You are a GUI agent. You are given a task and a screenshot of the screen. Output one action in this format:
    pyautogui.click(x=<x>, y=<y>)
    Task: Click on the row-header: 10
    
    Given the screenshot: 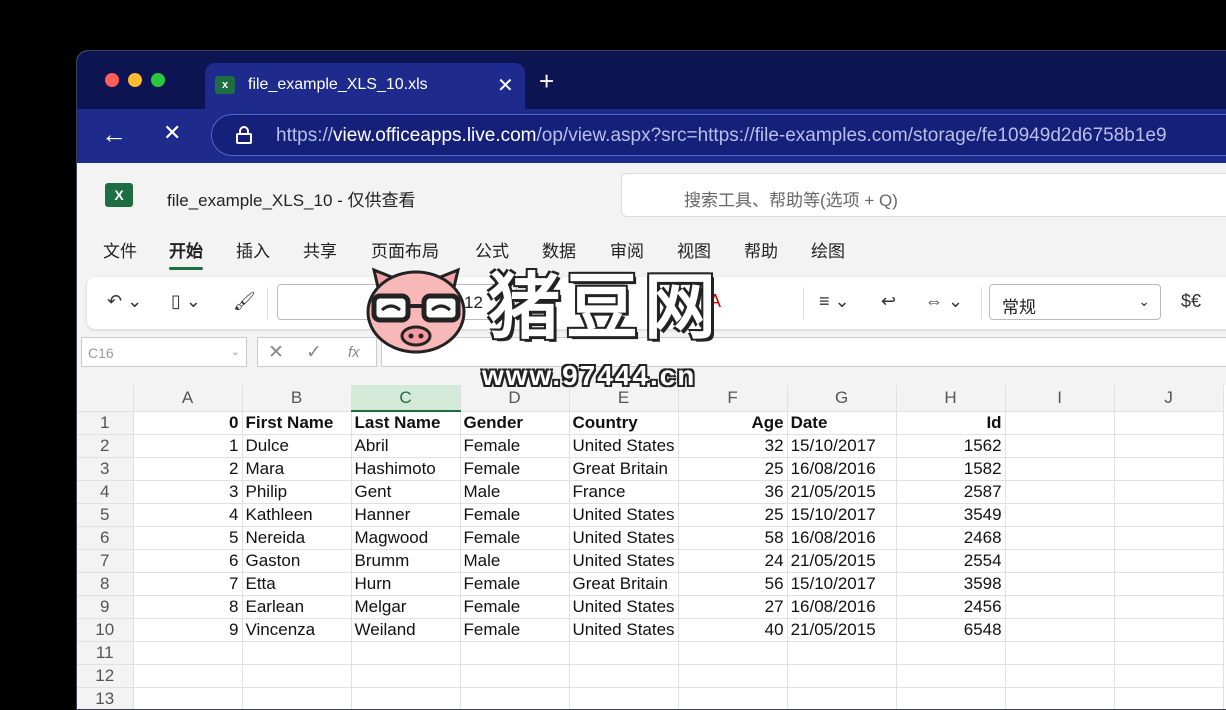 What is the action you would take?
    pyautogui.click(x=105, y=630)
    